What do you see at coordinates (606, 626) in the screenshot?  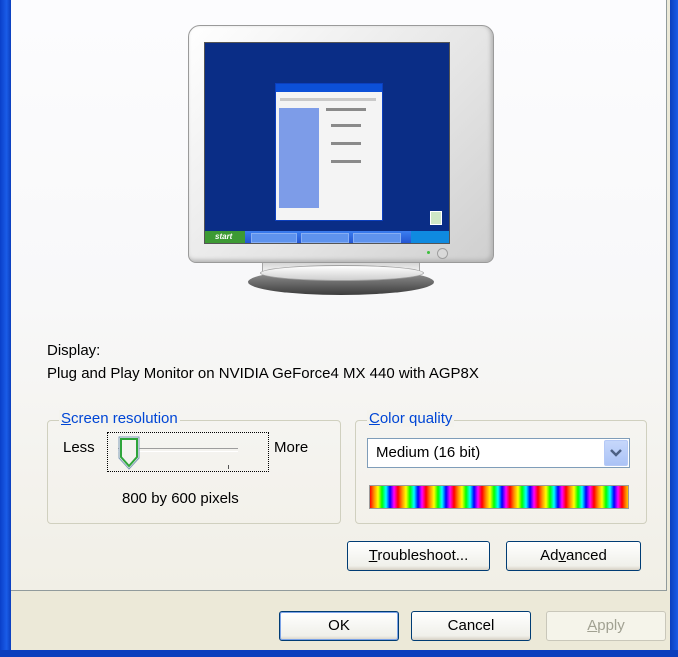 I see `apply-button: Apply` at bounding box center [606, 626].